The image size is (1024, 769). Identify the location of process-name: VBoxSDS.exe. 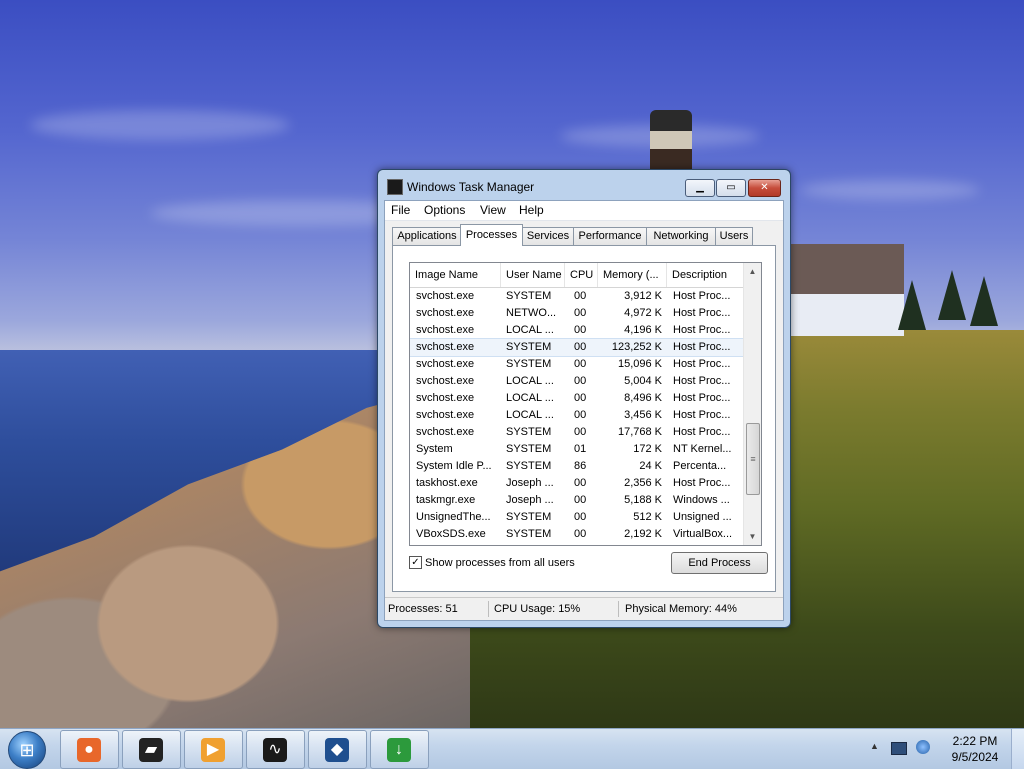
(451, 534).